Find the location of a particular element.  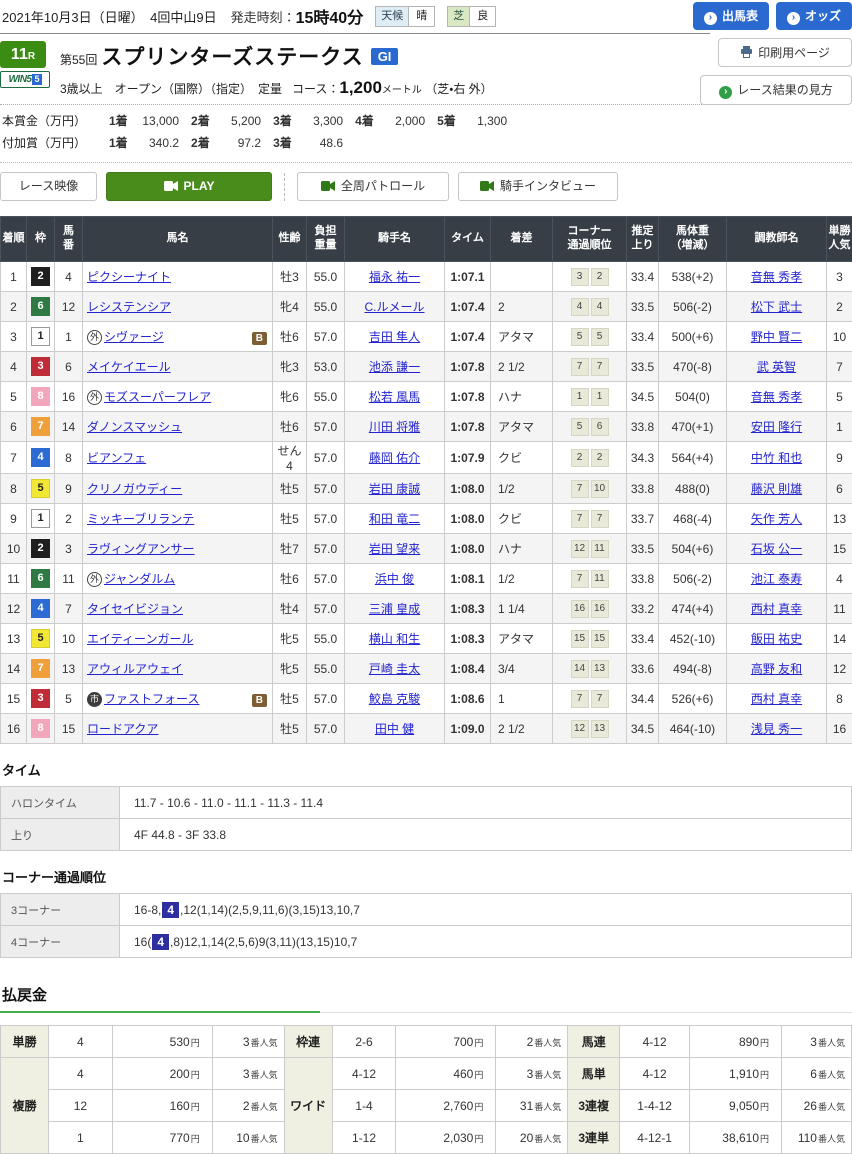

trainer-link: 安田 隆行 is located at coordinates (776, 427).